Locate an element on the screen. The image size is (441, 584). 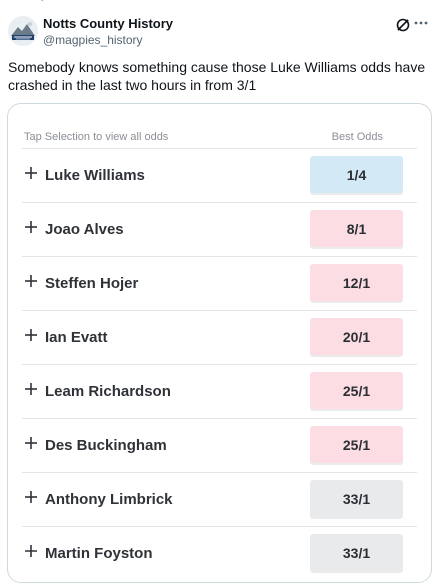
account-name: Notts County History is located at coordinates (108, 23).